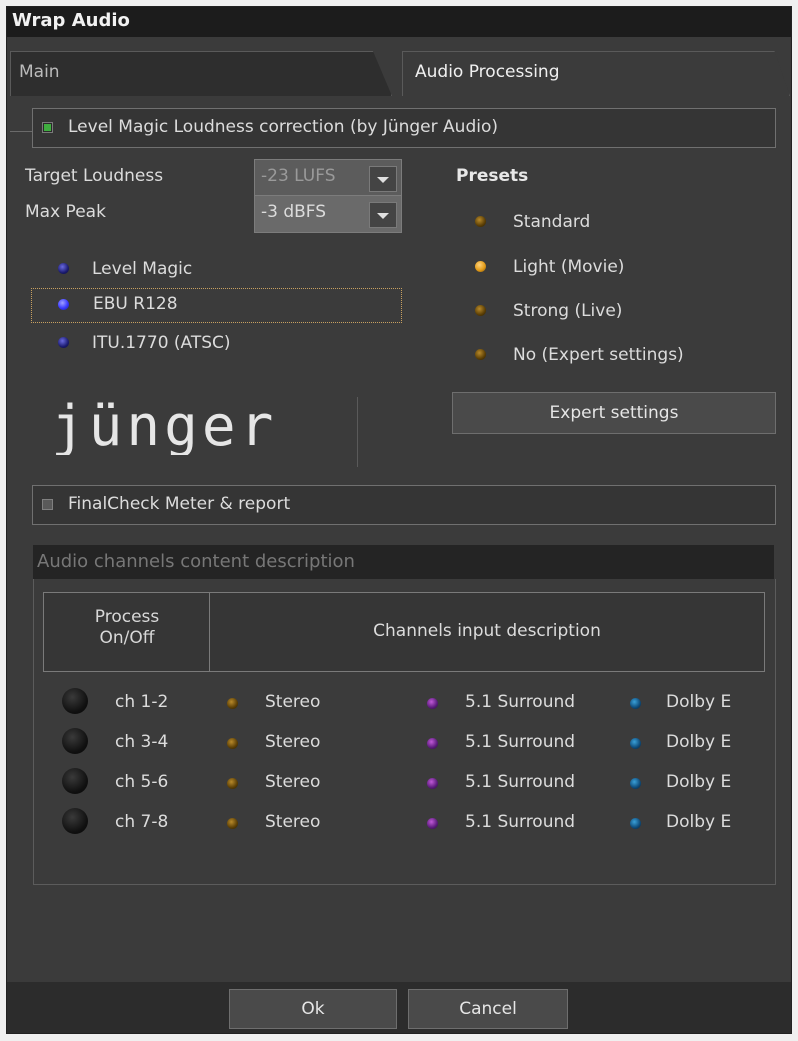  I want to click on final-check-checkbox, so click(47, 504).